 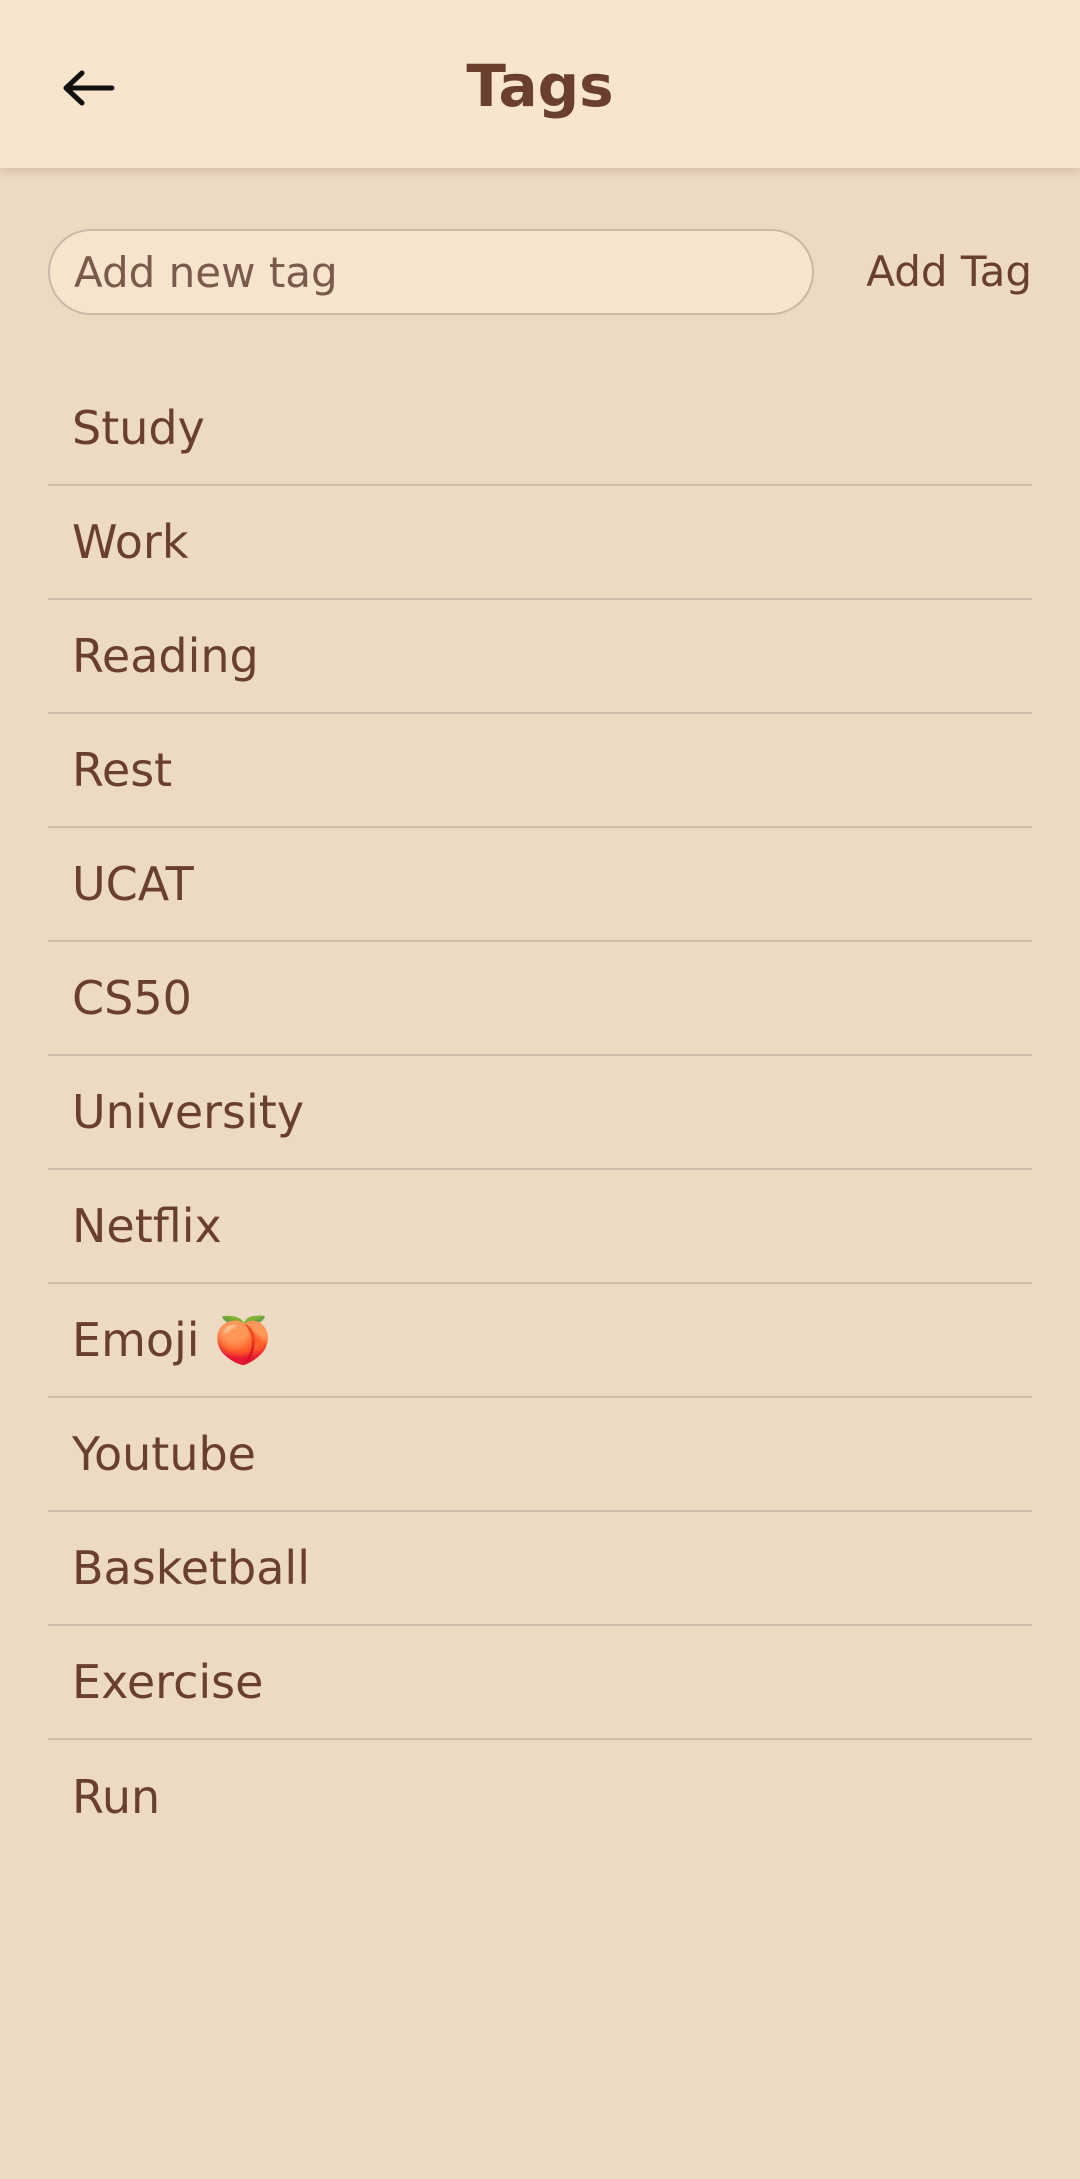 What do you see at coordinates (540, 1683) in the screenshot?
I see `tag-item-exercise: Exercise` at bounding box center [540, 1683].